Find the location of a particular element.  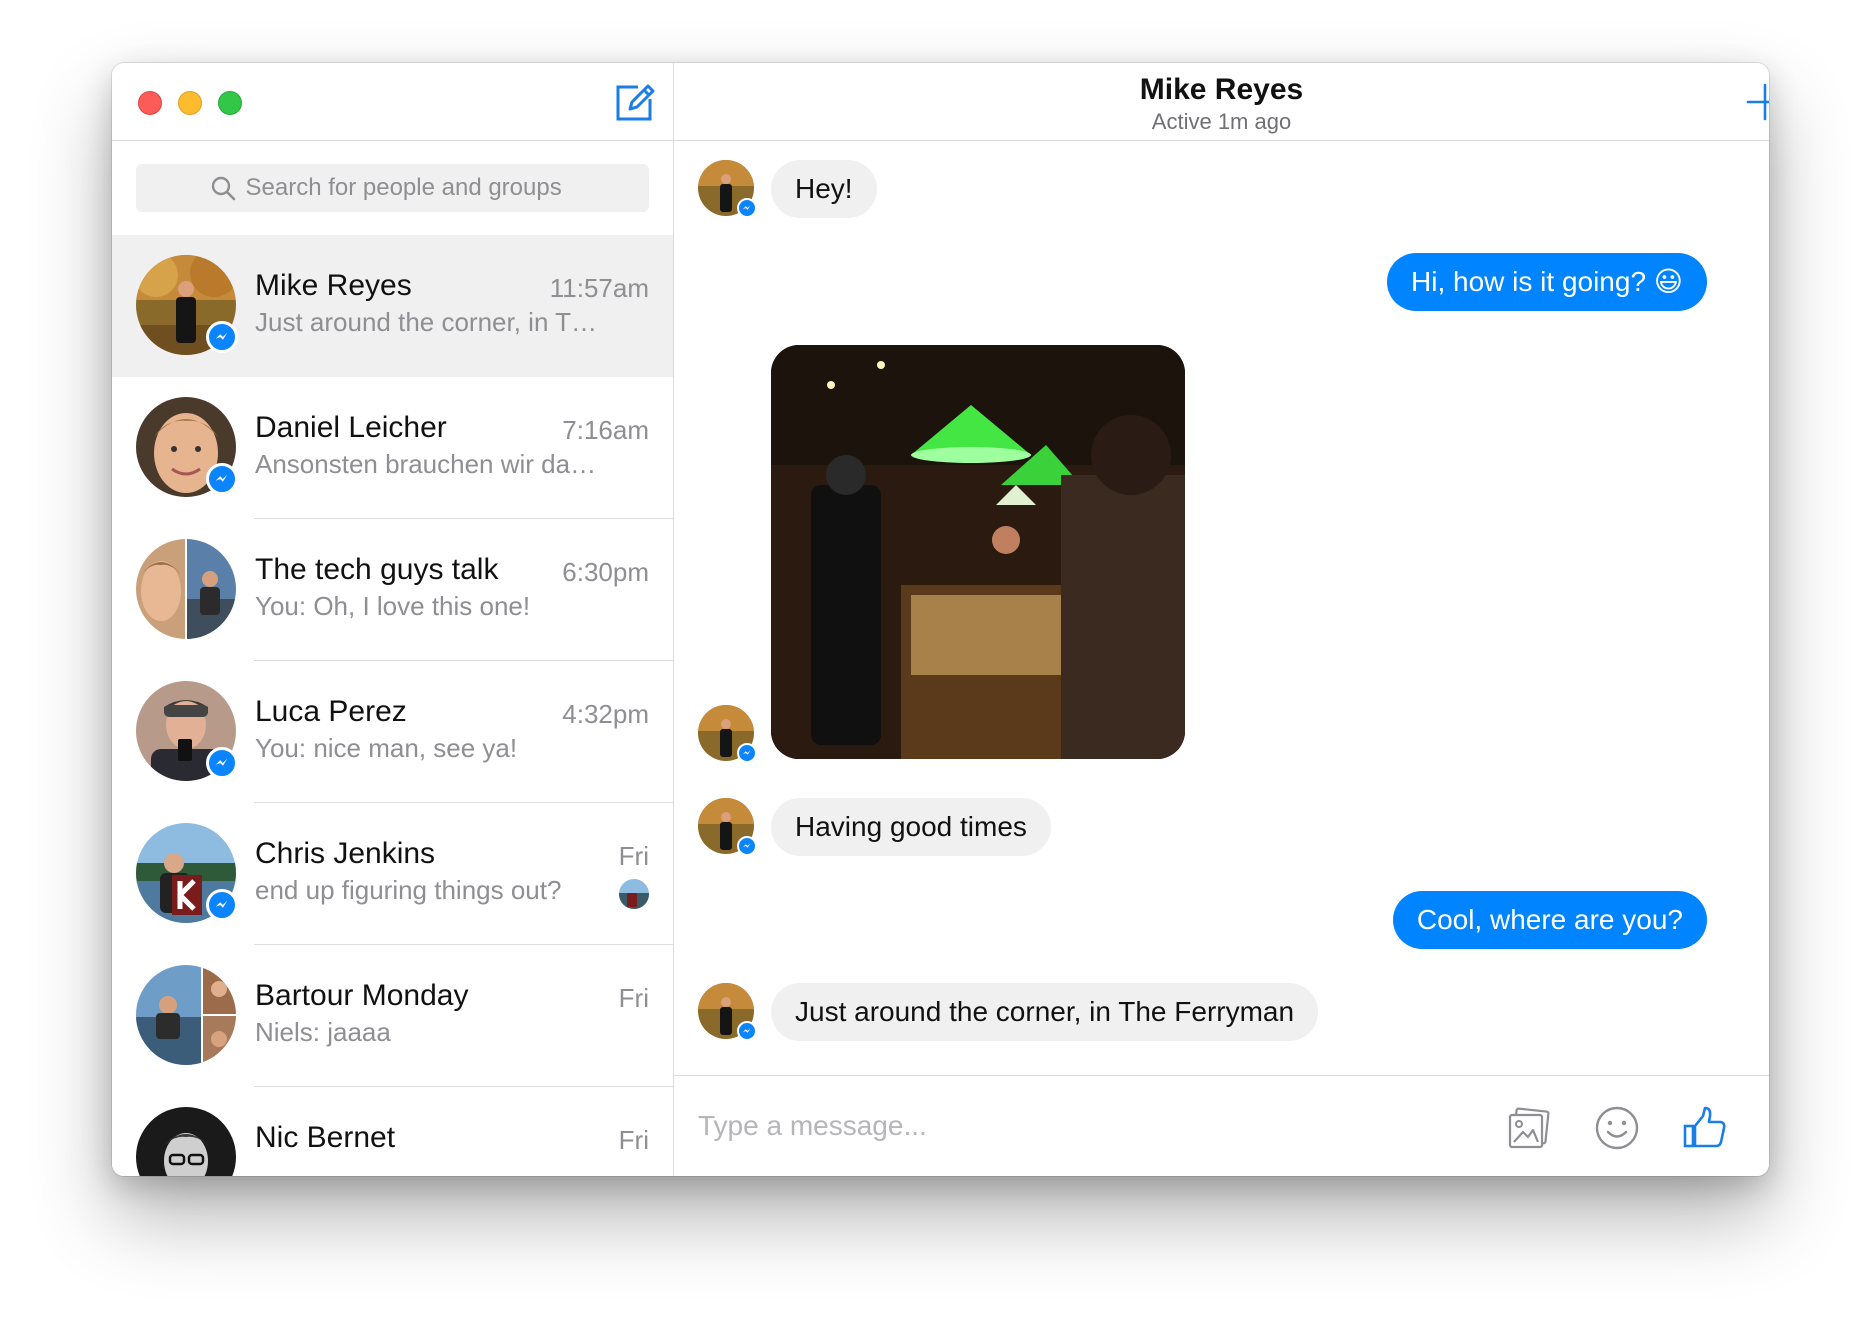

add-people-button is located at coordinates (1755, 102).